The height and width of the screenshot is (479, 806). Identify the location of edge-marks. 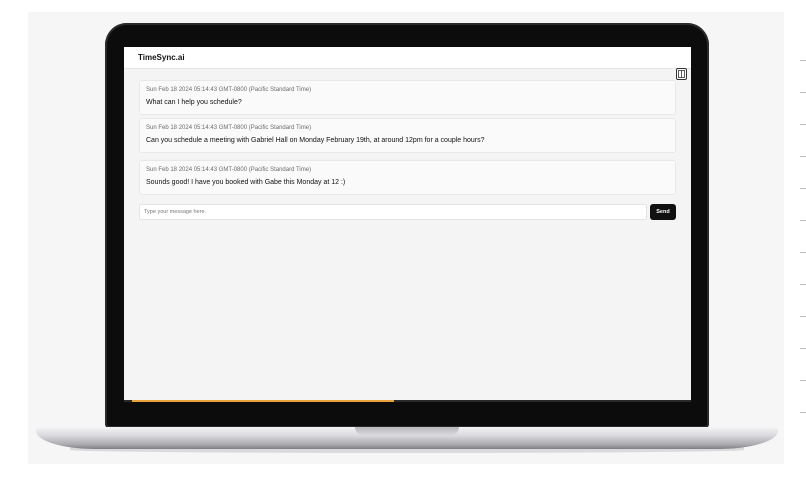
(803, 250).